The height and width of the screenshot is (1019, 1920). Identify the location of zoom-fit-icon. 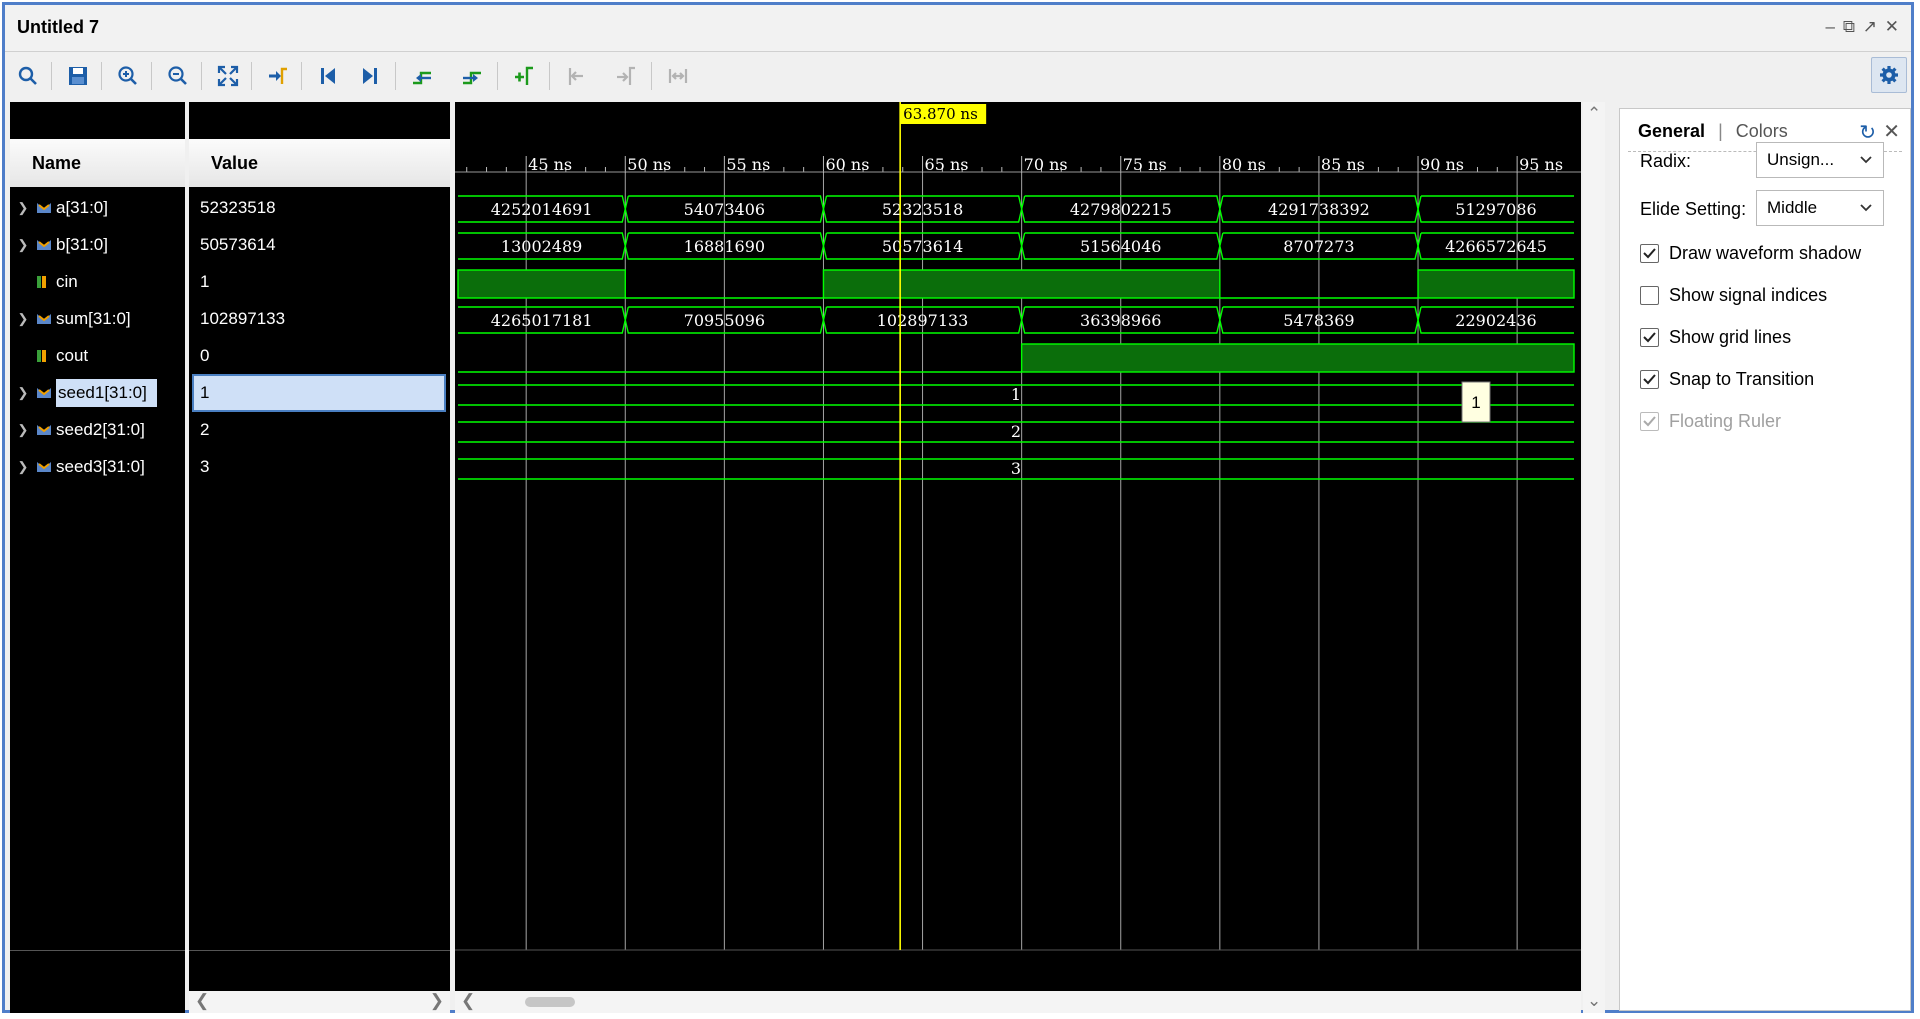
(228, 76).